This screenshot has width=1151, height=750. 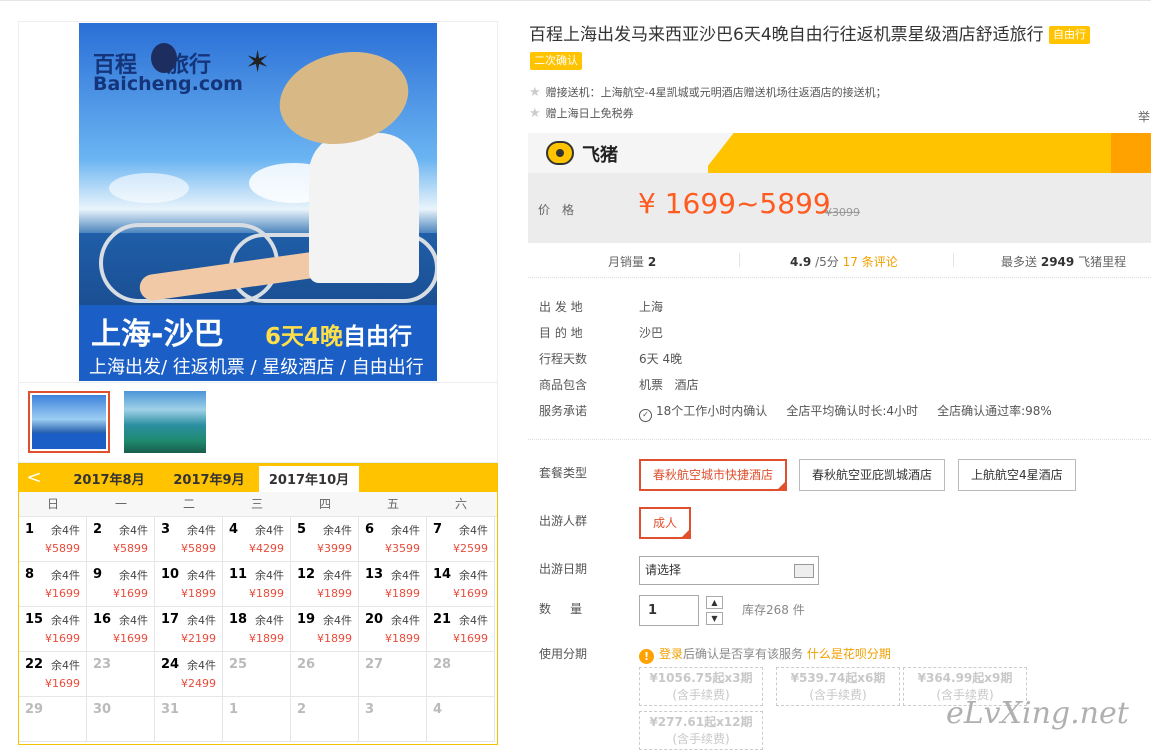 What do you see at coordinates (701, 686) in the screenshot?
I see `installment-option-3: ¥1056.75起x3期 (含手续费)` at bounding box center [701, 686].